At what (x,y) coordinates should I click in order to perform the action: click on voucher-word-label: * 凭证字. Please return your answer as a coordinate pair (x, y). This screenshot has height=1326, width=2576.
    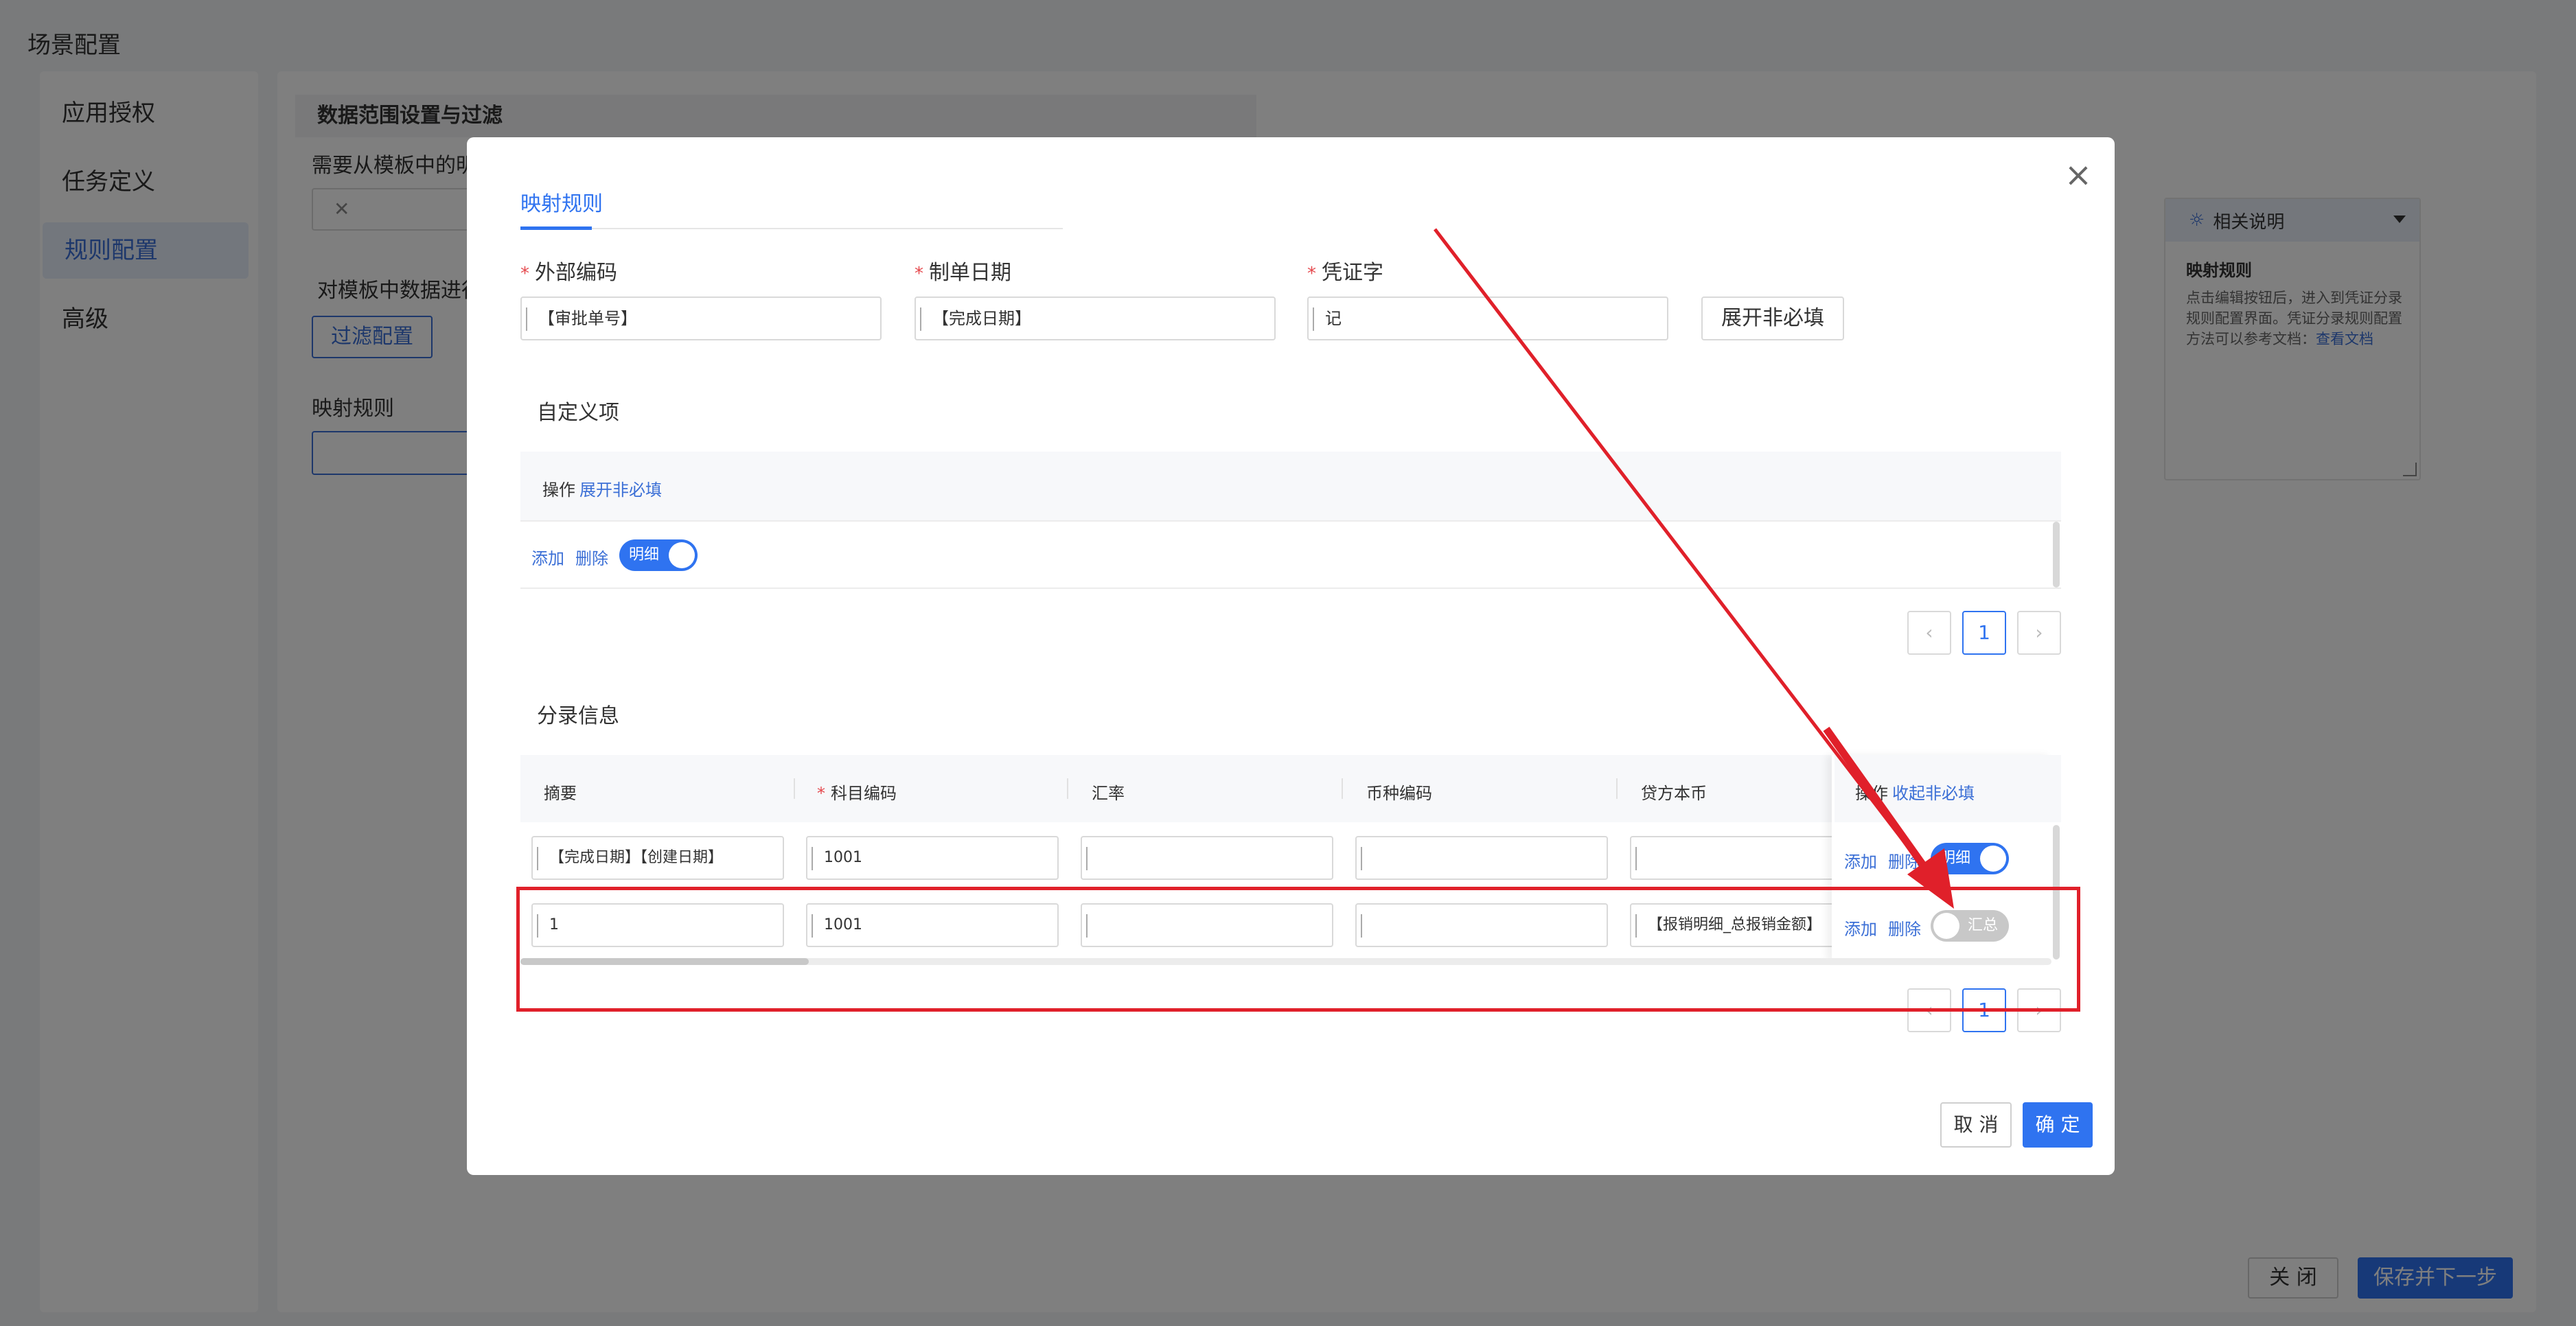
    Looking at the image, I should click on (1345, 270).